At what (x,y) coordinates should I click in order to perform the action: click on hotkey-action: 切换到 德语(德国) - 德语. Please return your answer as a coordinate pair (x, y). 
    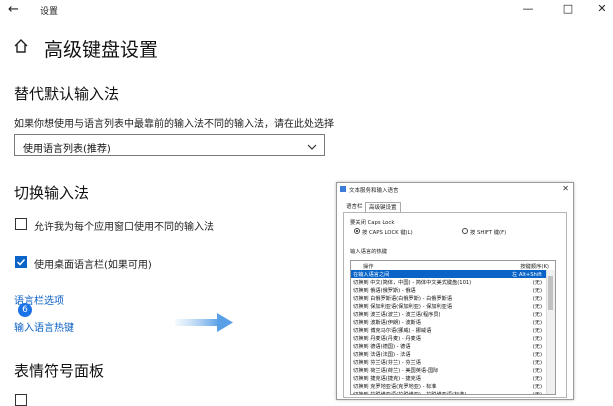
    Looking at the image, I should click on (382, 347).